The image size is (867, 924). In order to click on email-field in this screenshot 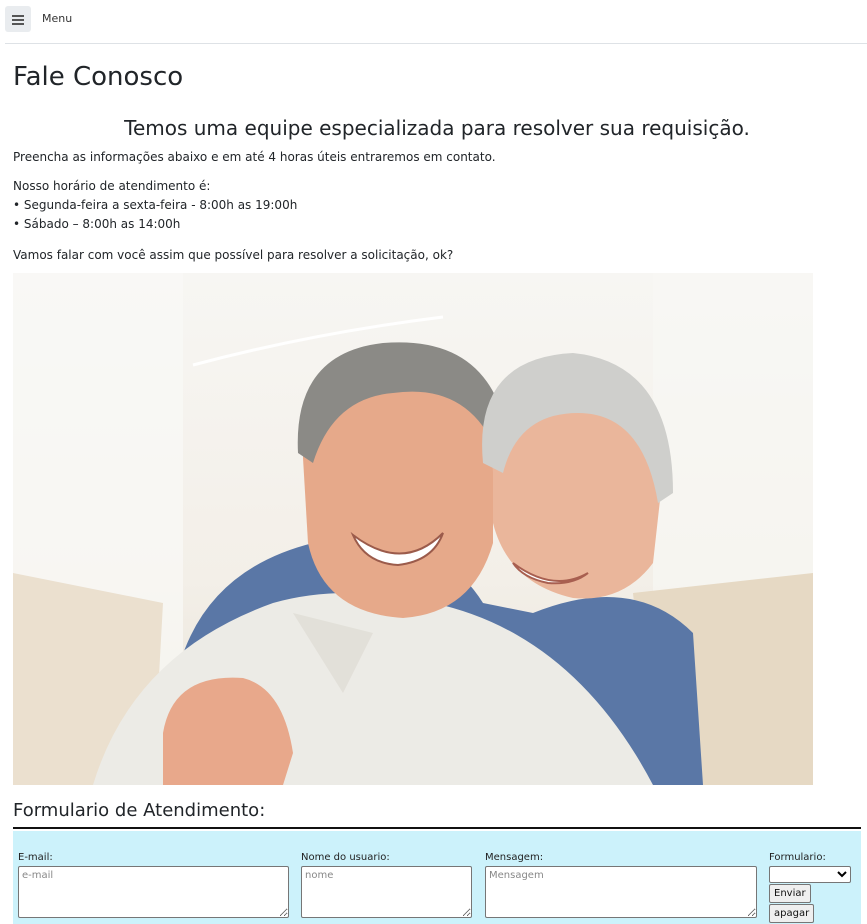, I will do `click(153, 892)`.